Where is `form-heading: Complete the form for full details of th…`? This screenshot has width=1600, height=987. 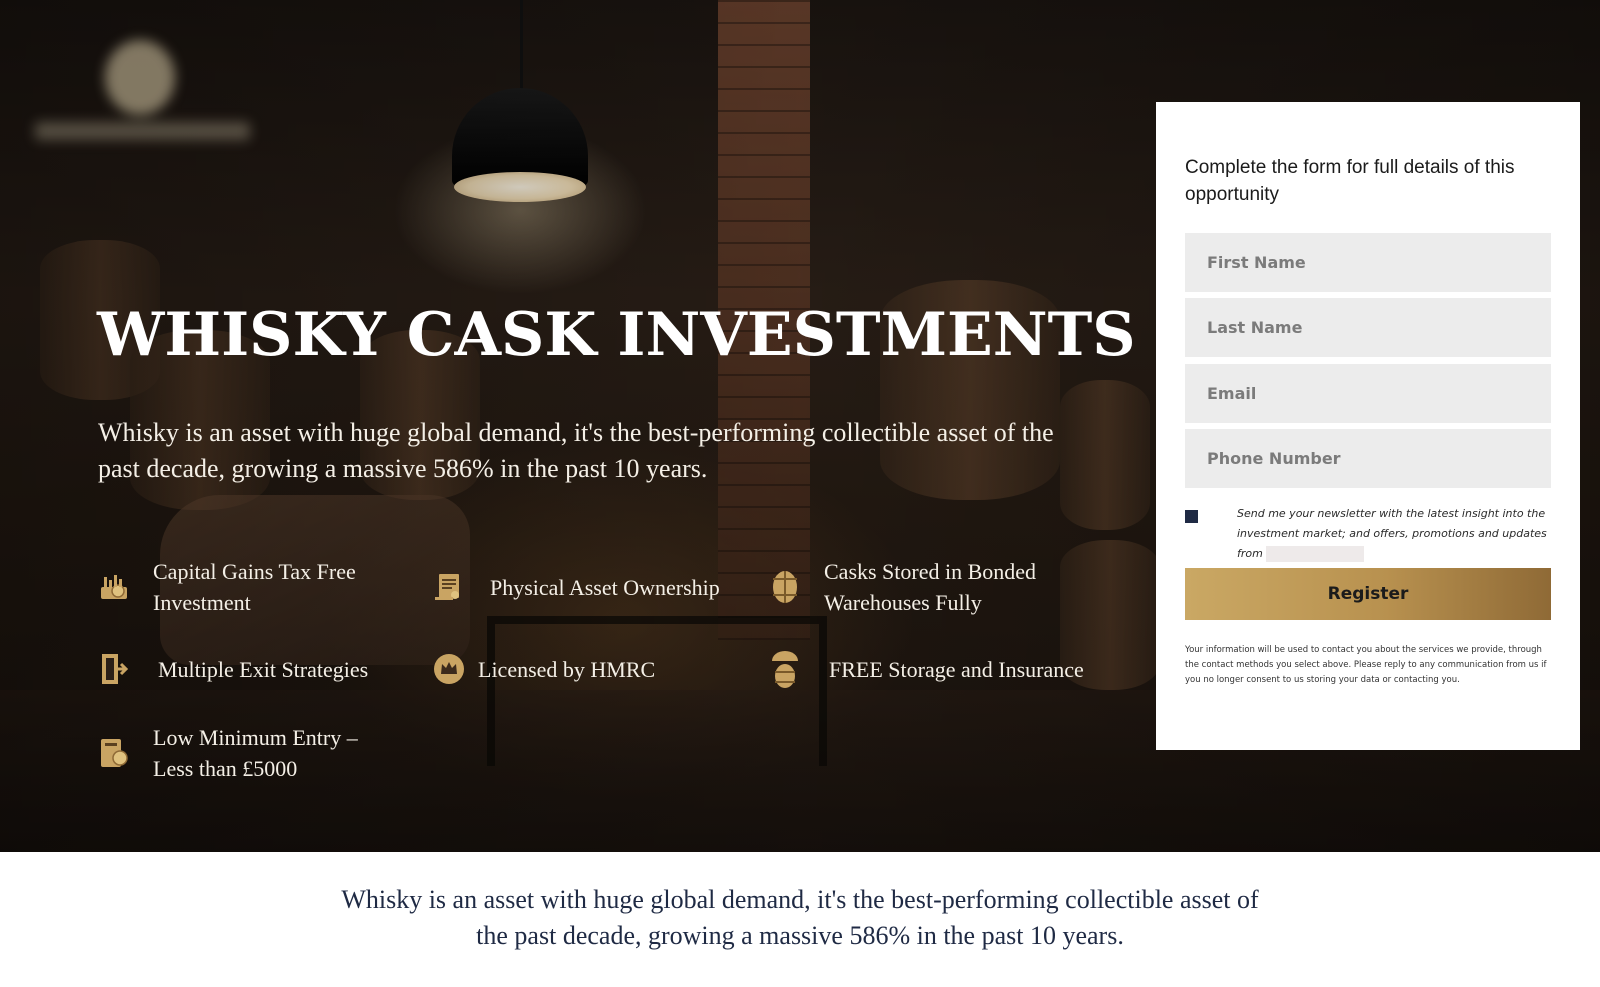
form-heading: Complete the form for full details of th… is located at coordinates (1350, 181).